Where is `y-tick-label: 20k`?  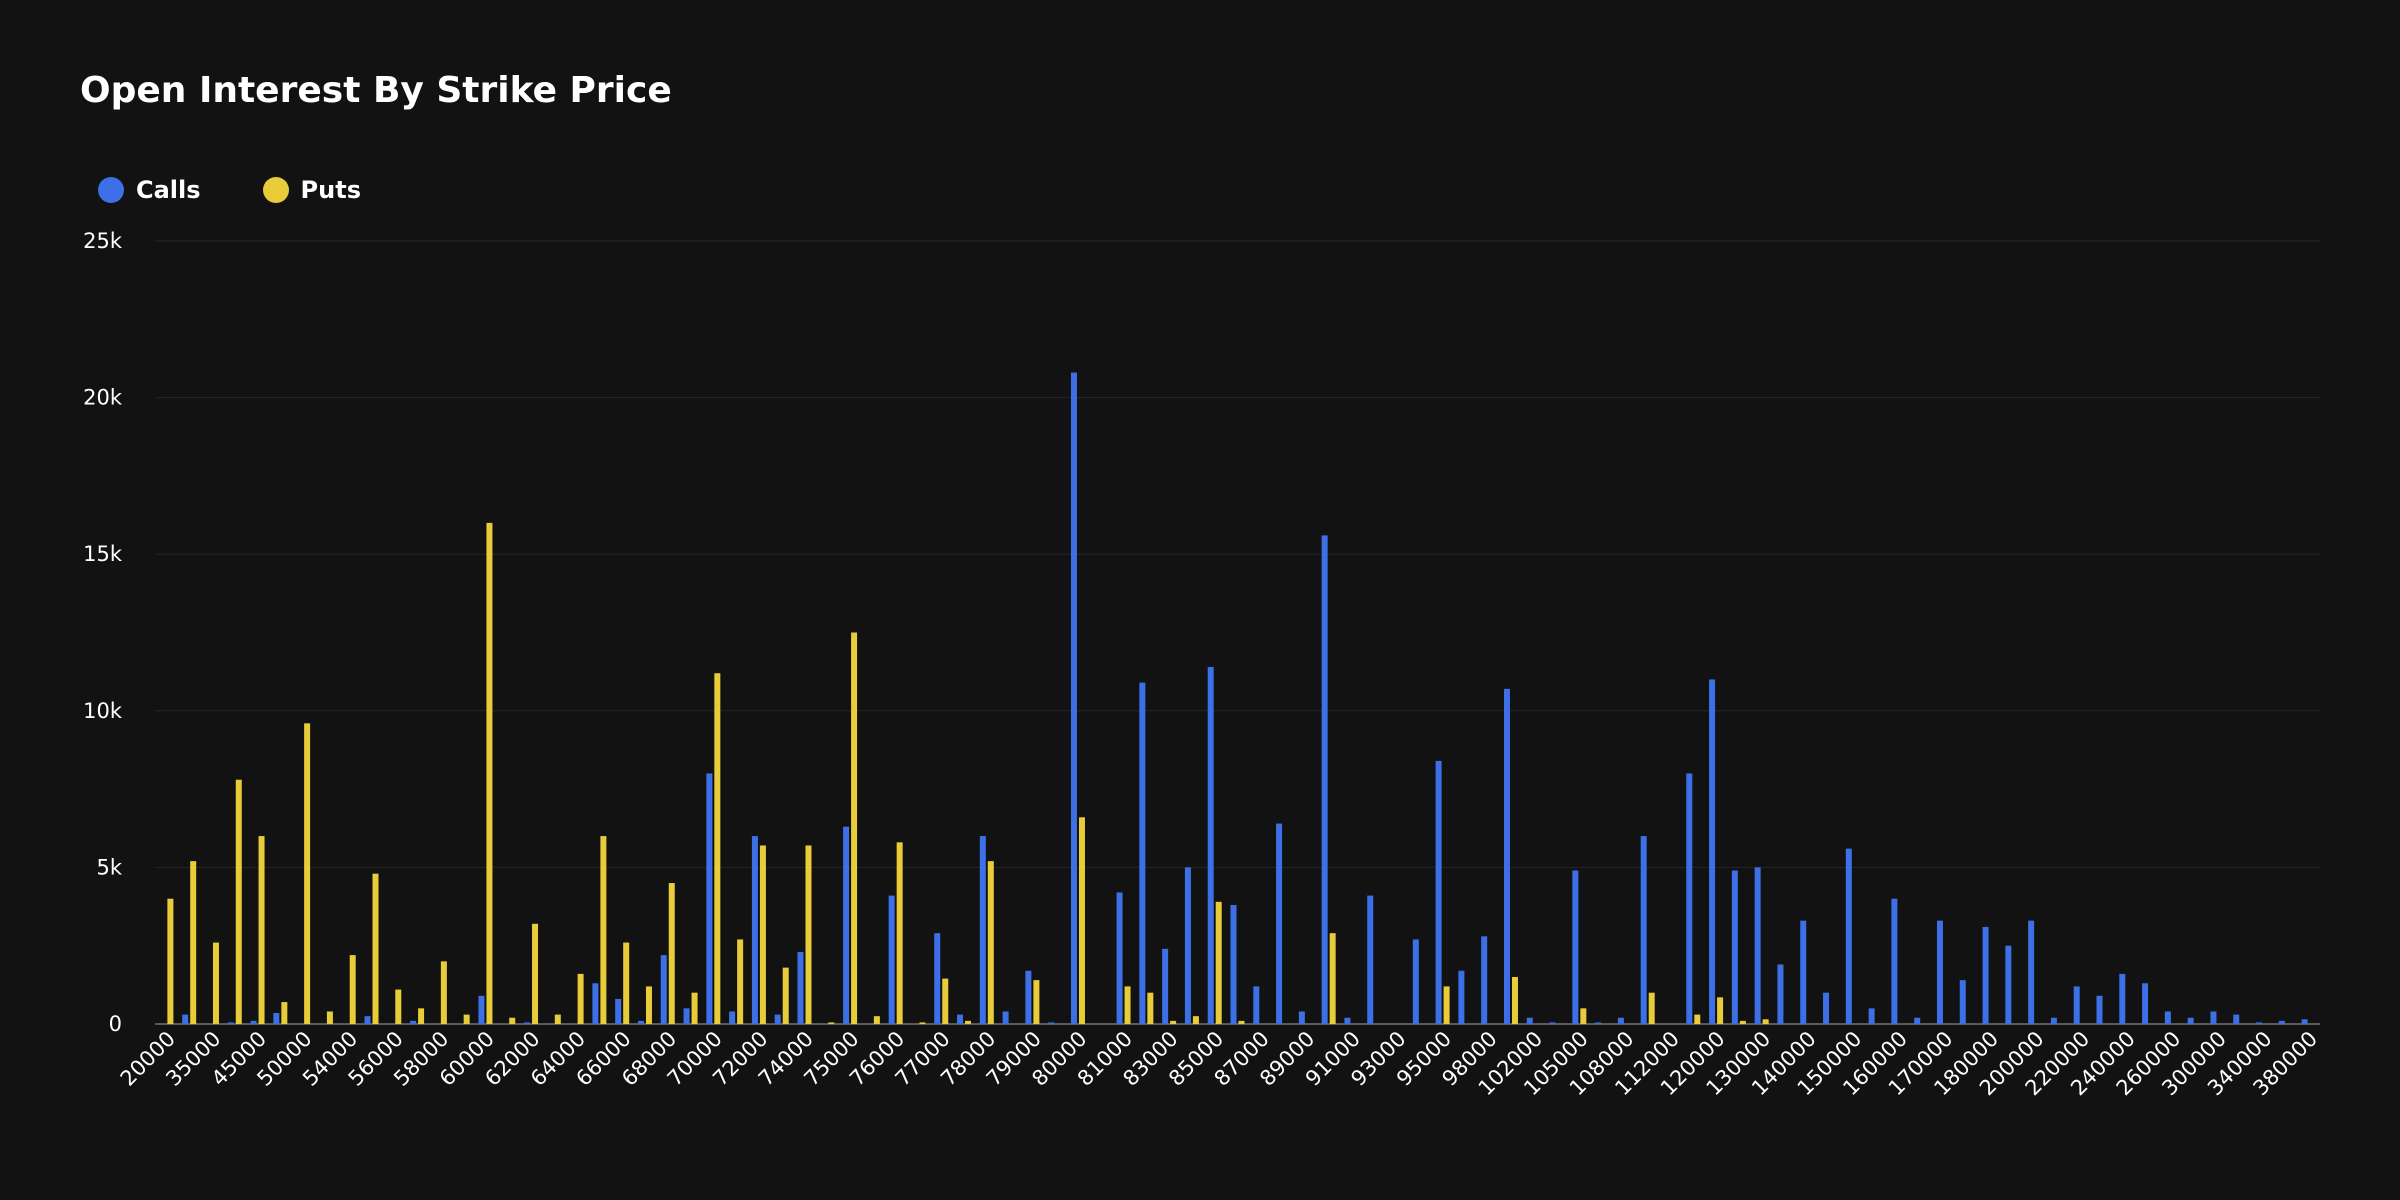
y-tick-label: 20k is located at coordinates (103, 398).